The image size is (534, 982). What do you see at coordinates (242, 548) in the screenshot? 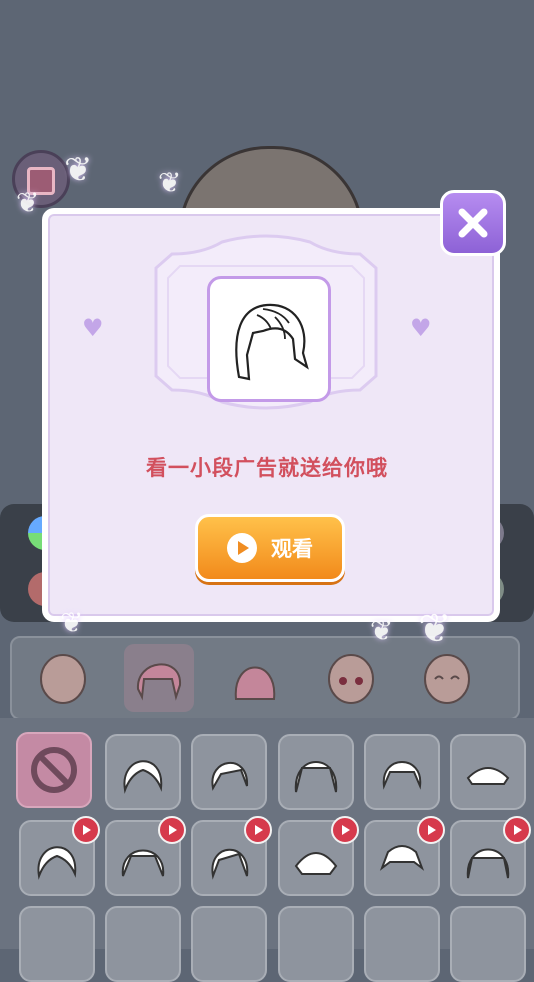
I see `play-icon` at bounding box center [242, 548].